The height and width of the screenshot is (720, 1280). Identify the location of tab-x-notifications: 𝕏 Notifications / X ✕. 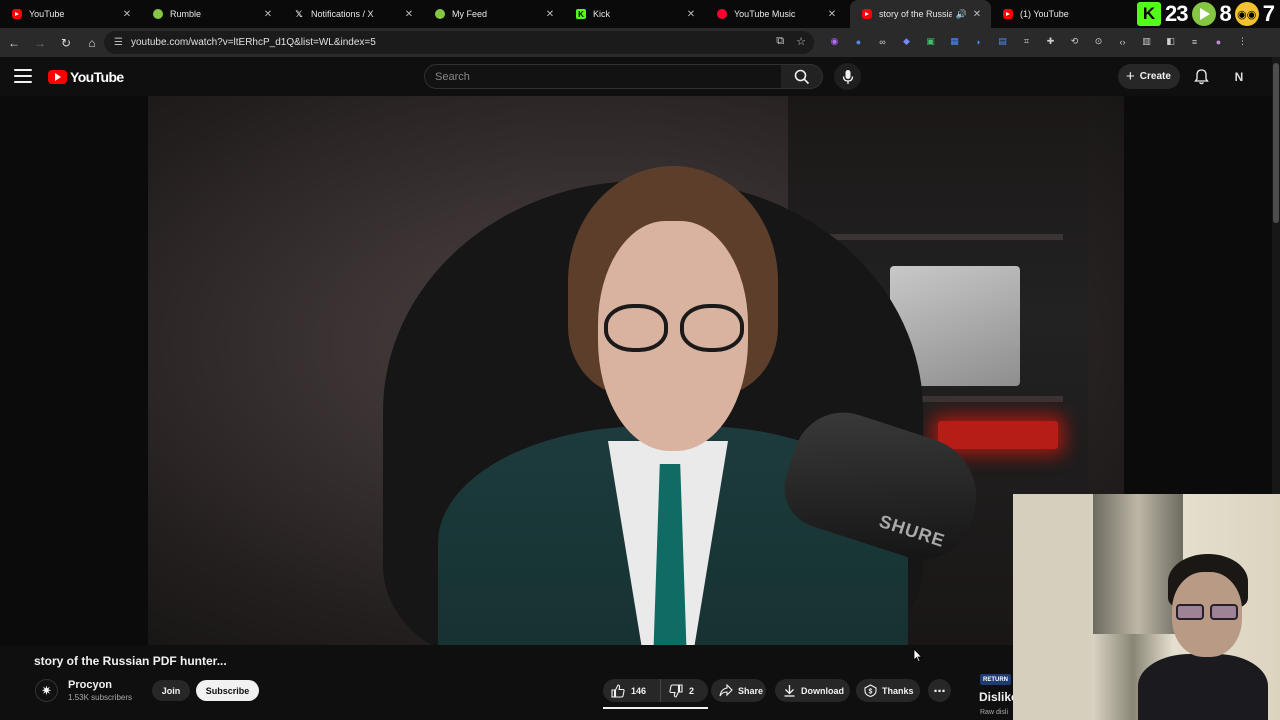
(352, 14).